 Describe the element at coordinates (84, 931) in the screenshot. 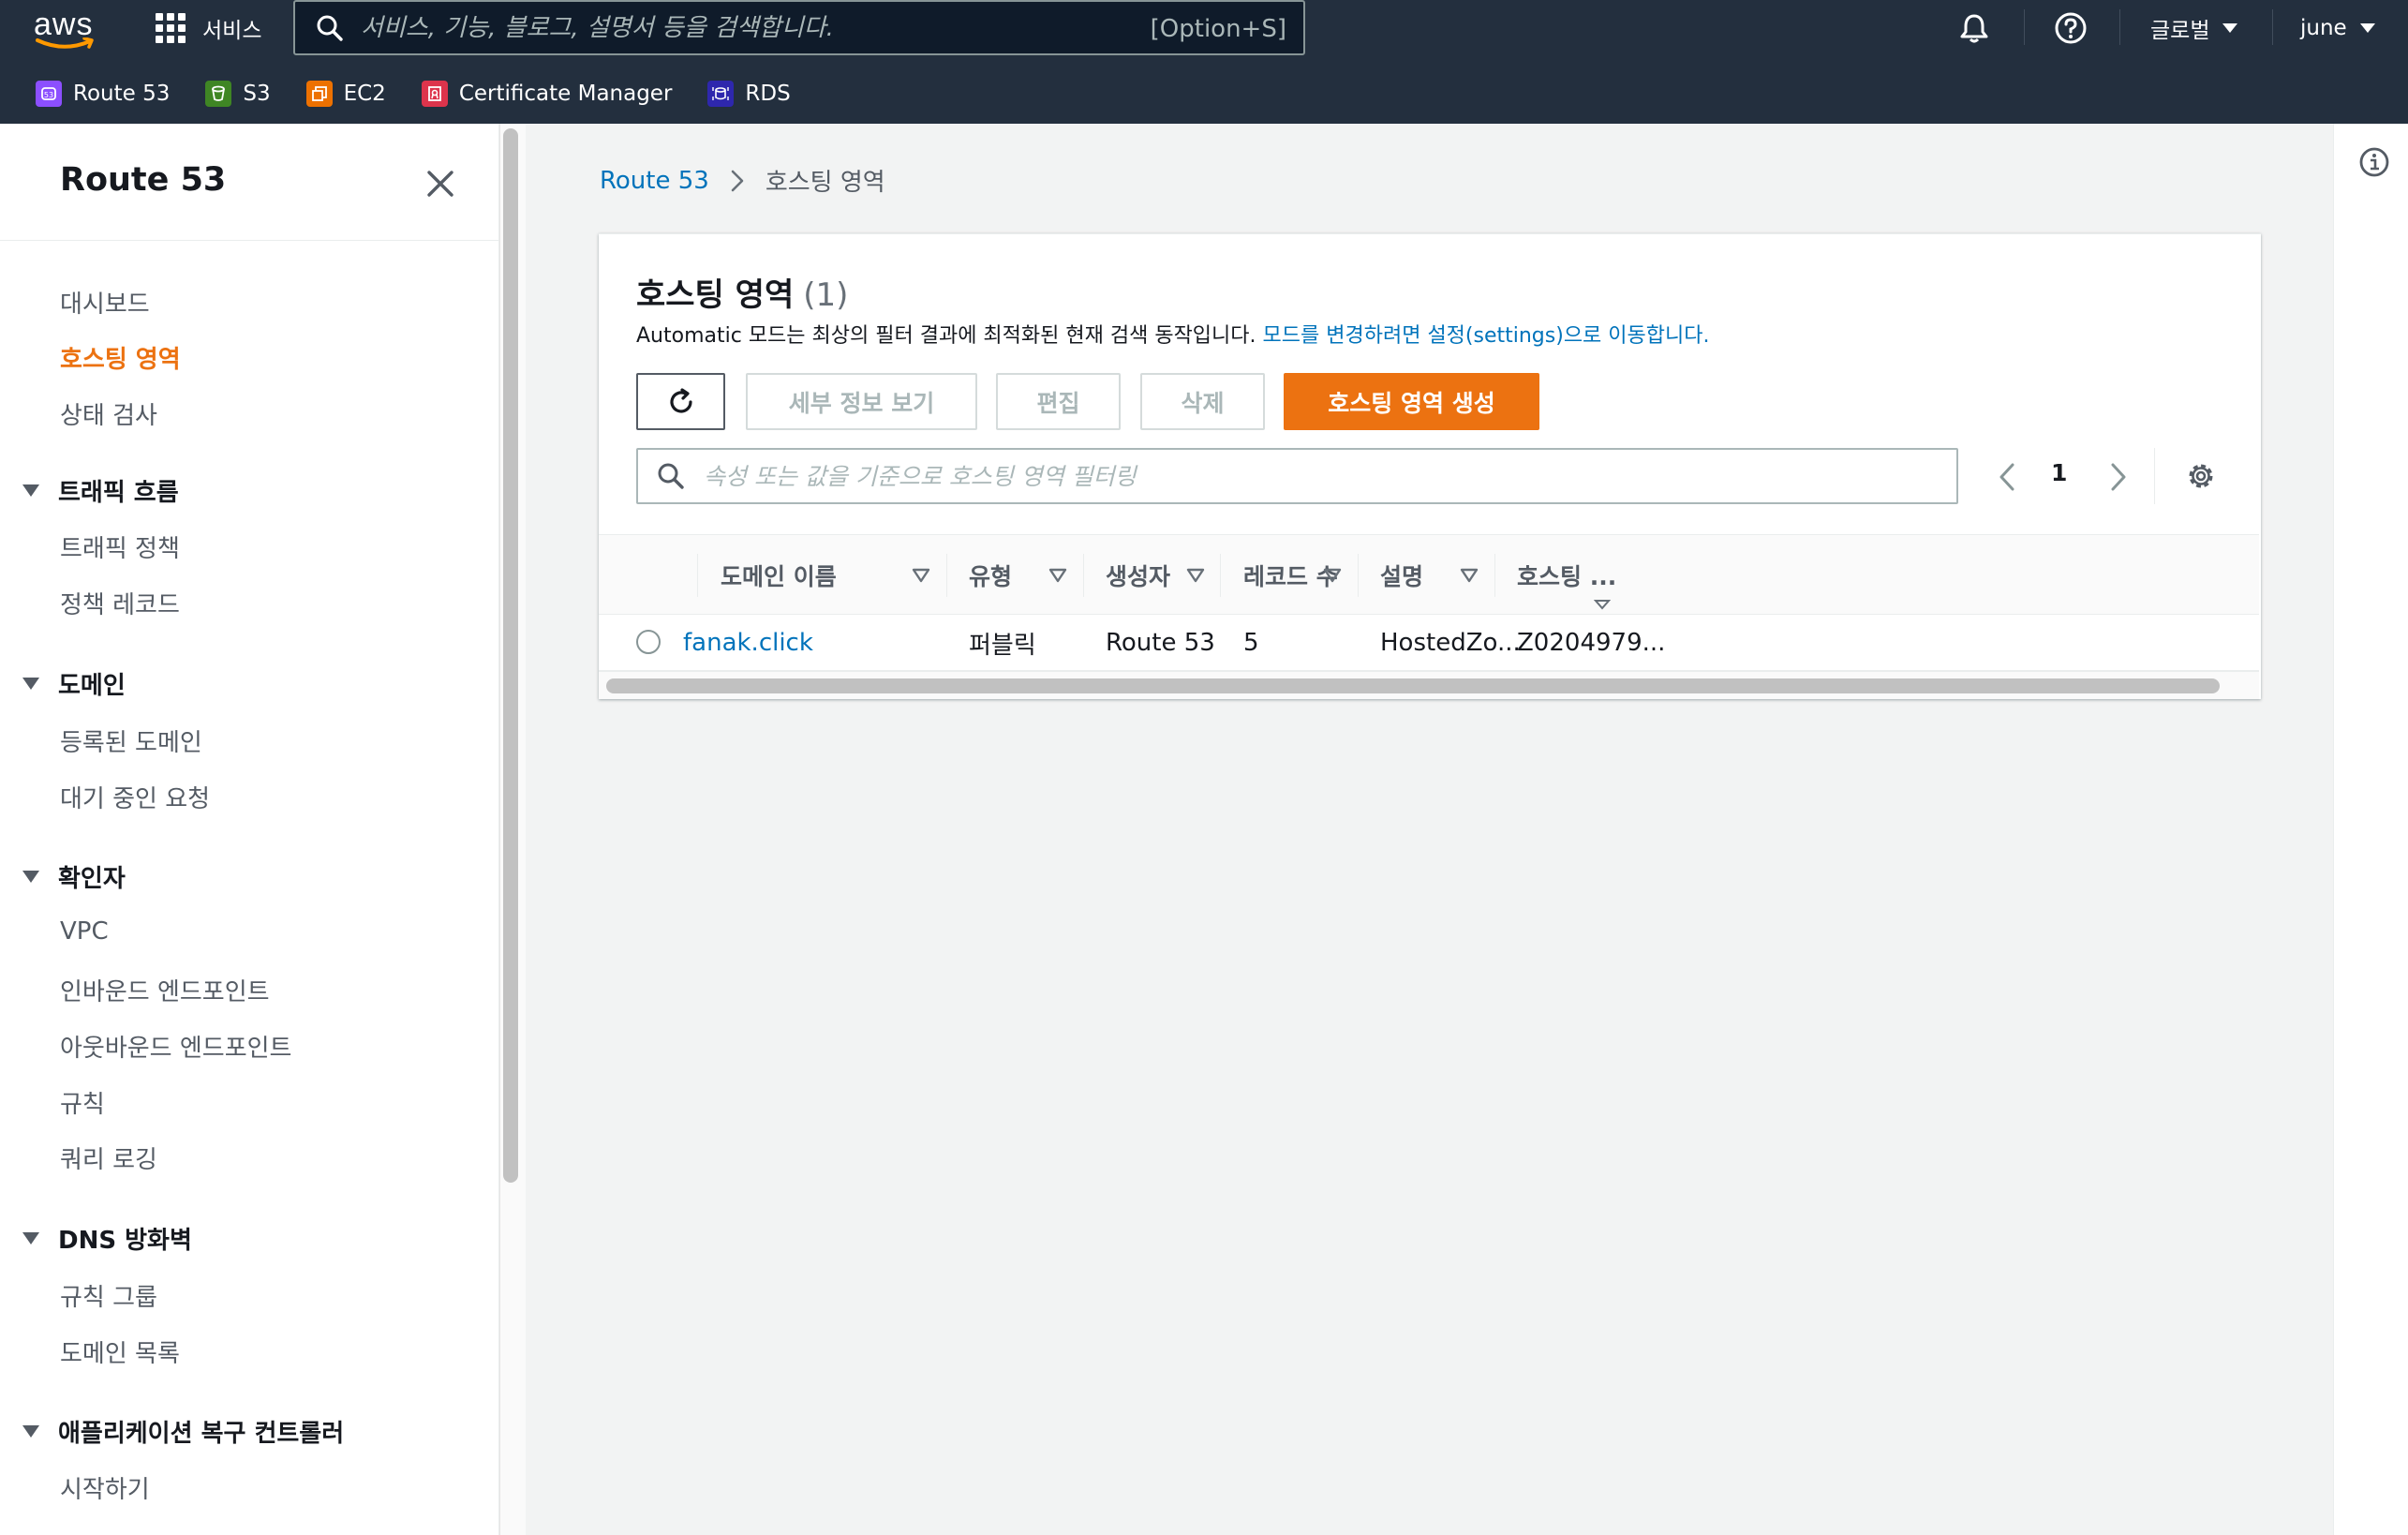

I see `sidebar-item-vpc: VPC` at that location.